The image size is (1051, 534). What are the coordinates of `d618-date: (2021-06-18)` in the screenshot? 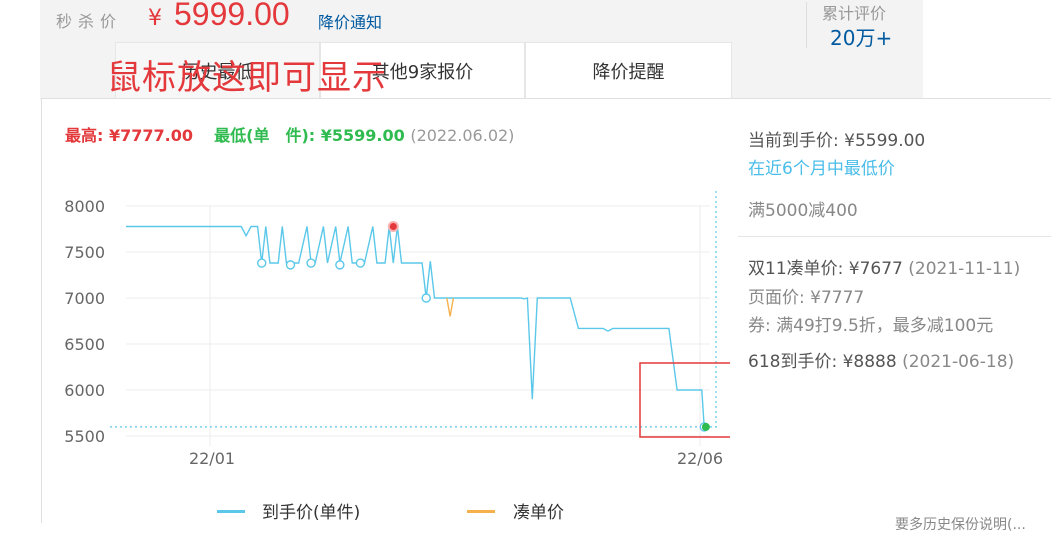 It's located at (958, 362).